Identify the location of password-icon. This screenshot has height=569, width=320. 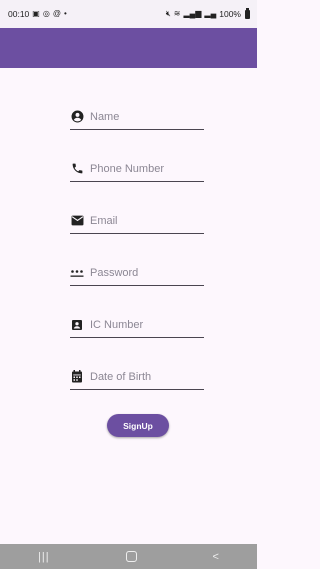
(77, 273).